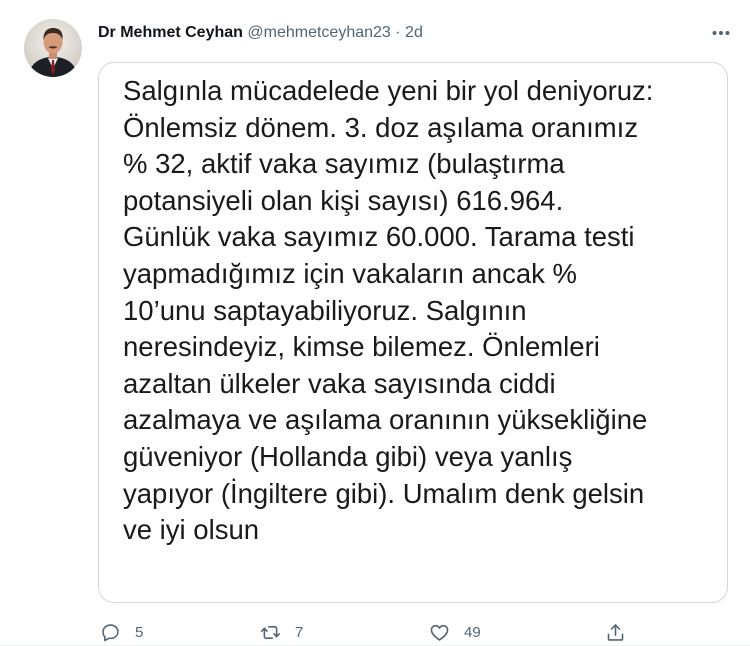  Describe the element at coordinates (472, 632) in the screenshot. I see `like-count: 49` at that location.